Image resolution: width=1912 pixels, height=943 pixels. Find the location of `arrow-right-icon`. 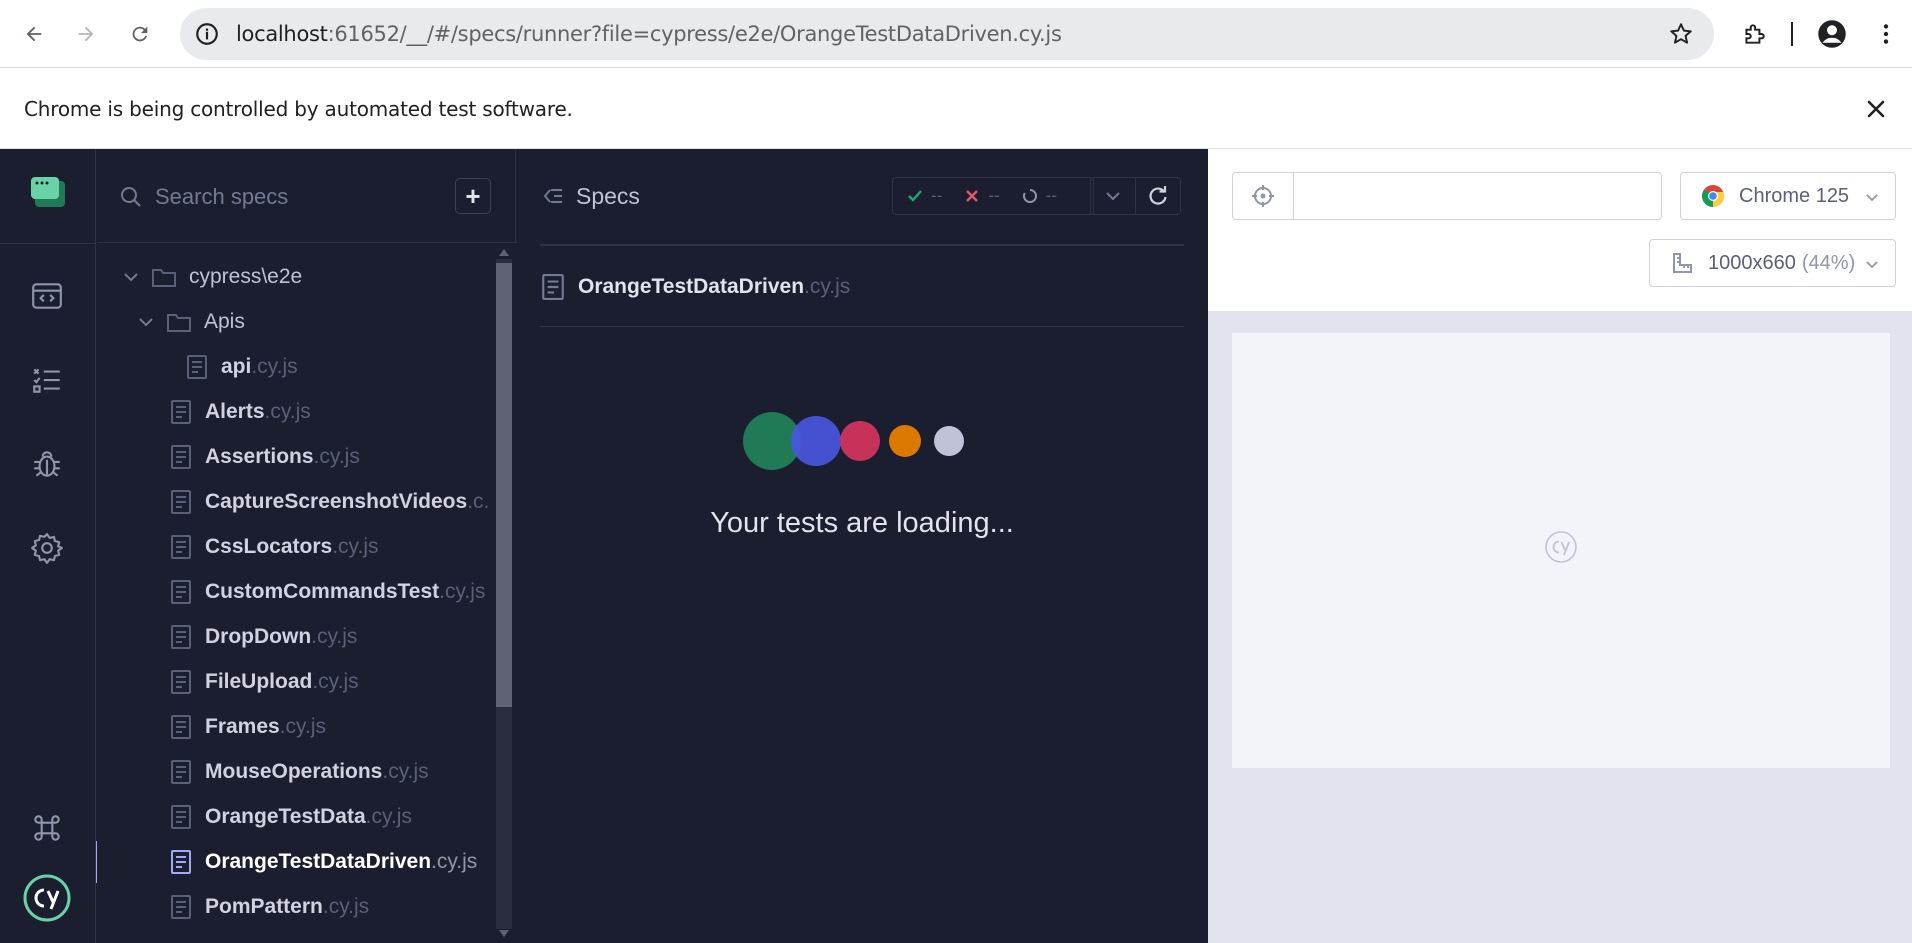

arrow-right-icon is located at coordinates (86, 34).